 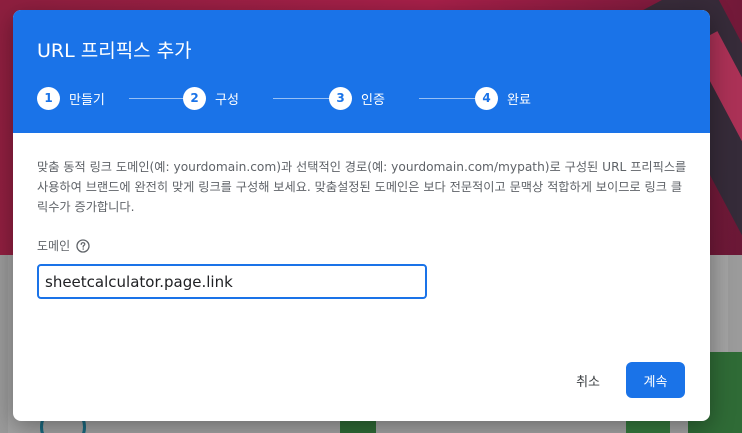 I want to click on domain-label: 도메인, so click(x=54, y=246).